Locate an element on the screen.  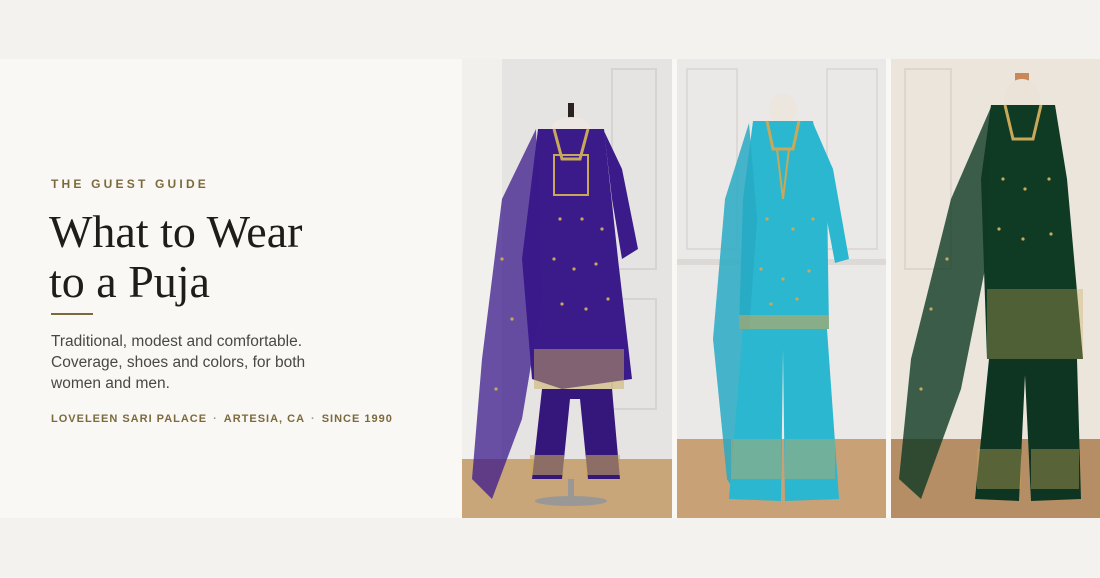
store-name: LOVELEEN SARI PALACE is located at coordinates (129, 419).